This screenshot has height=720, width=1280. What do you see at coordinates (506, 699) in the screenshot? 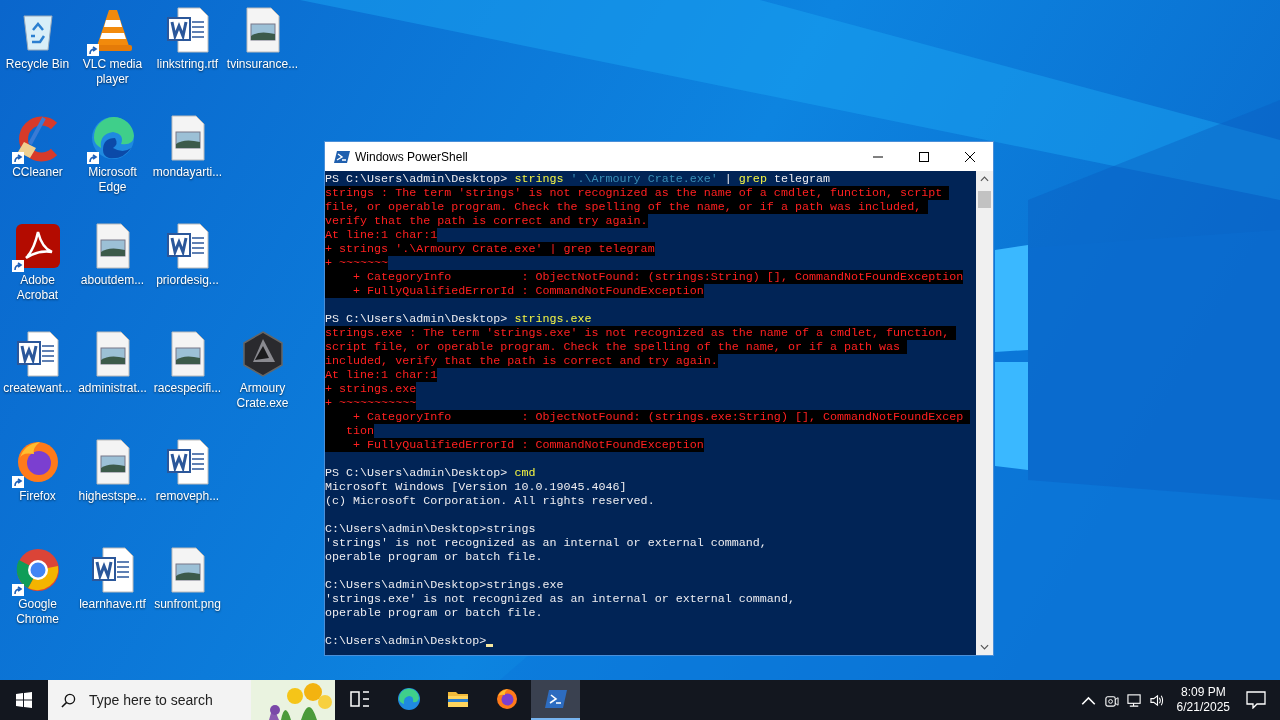
I see `fox-globe-icon` at bounding box center [506, 699].